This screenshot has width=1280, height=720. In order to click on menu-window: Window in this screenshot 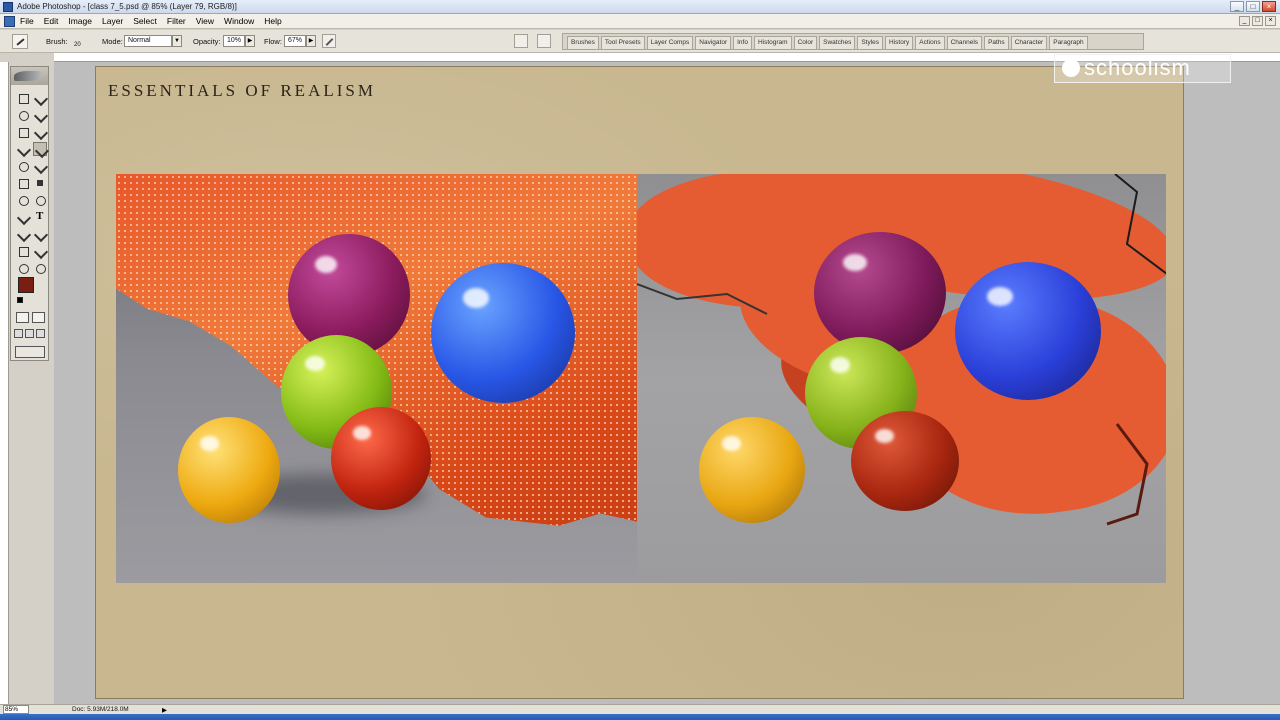, I will do `click(239, 21)`.